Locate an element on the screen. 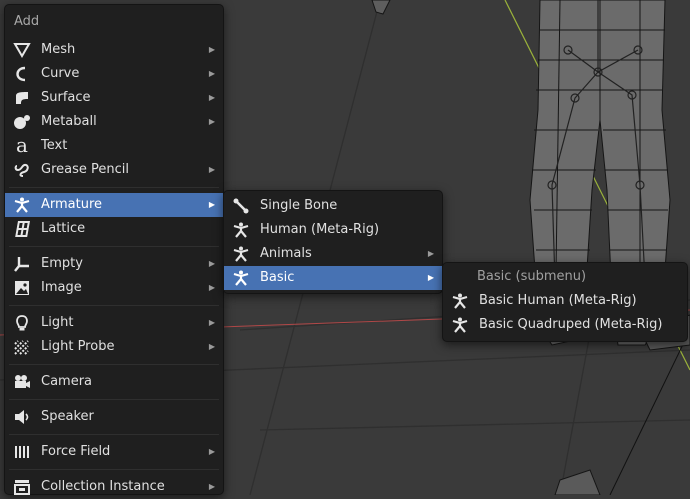 The width and height of the screenshot is (690, 499). menu-item-speaker: Speaker is located at coordinates (114, 417).